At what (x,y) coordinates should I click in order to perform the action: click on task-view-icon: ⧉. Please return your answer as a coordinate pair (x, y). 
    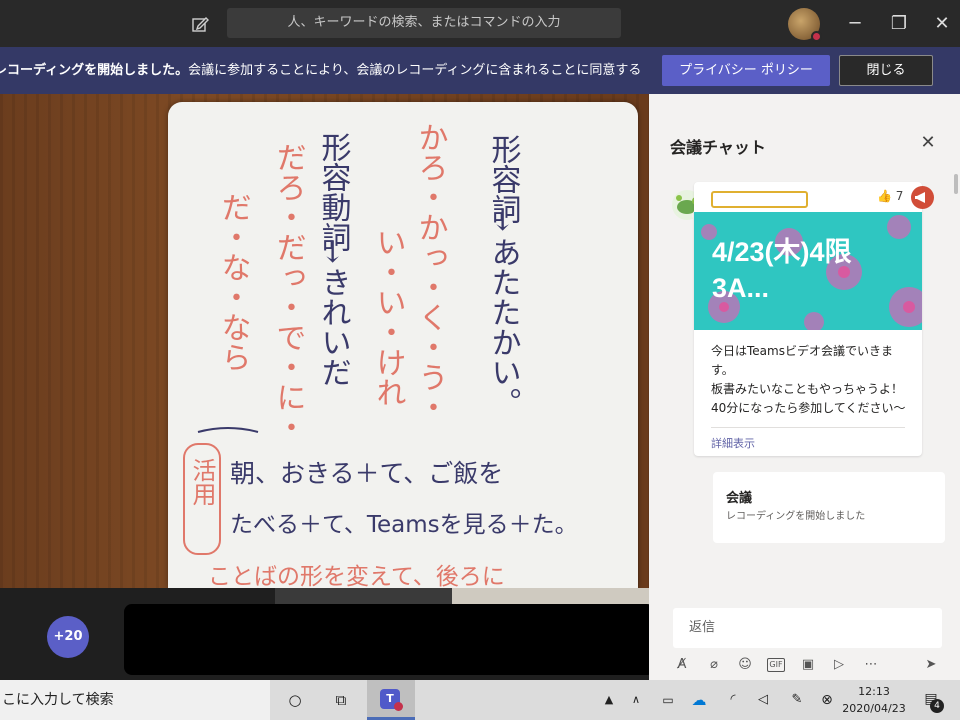
    Looking at the image, I should click on (341, 700).